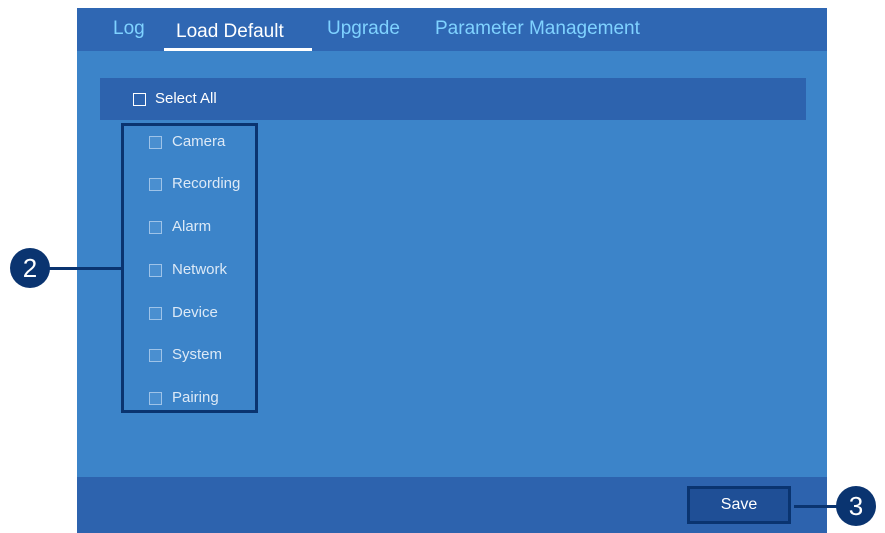 This screenshot has height=533, width=885. Describe the element at coordinates (30, 268) in the screenshot. I see `callout-2-badge: 2` at that location.